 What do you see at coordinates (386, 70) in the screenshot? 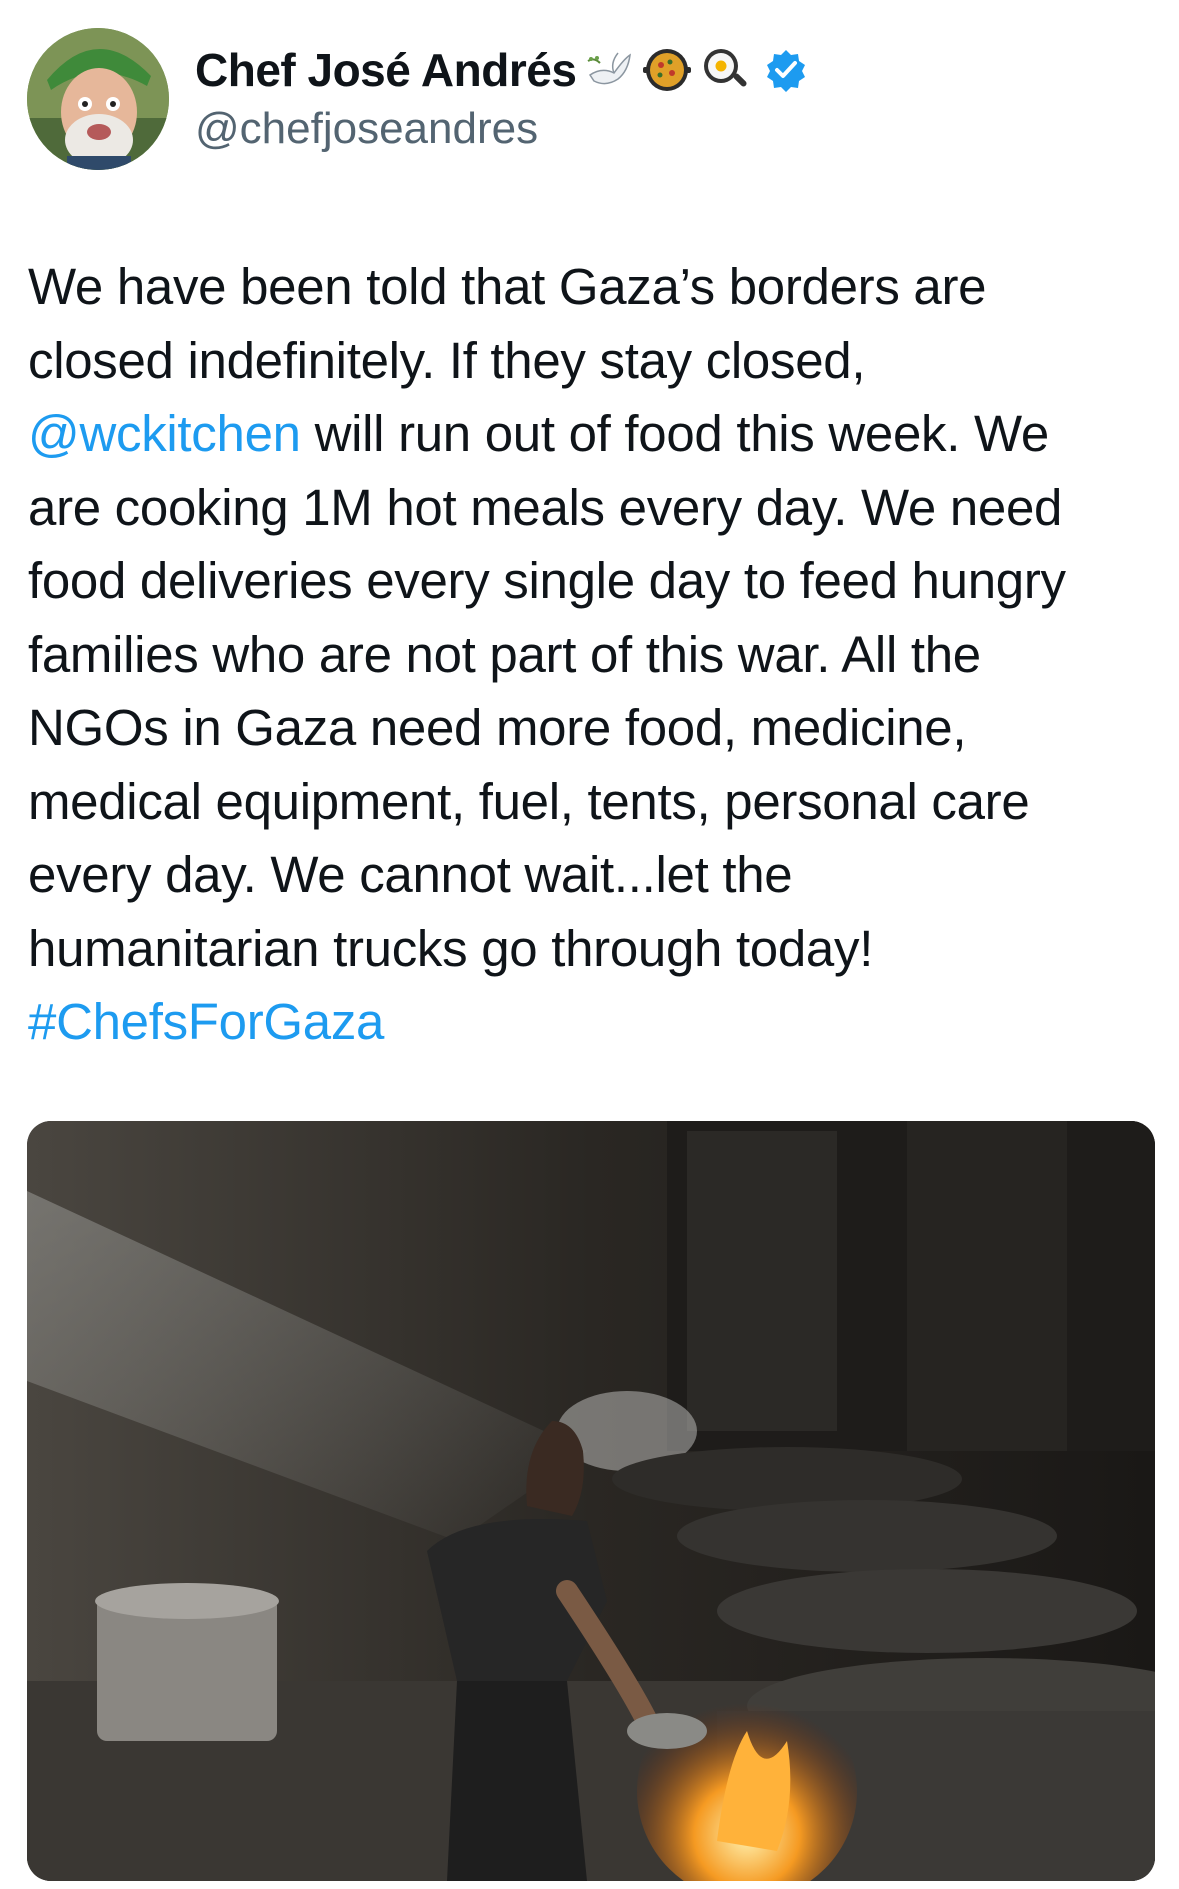
I see `author-display-name: Chef José Andrés` at bounding box center [386, 70].